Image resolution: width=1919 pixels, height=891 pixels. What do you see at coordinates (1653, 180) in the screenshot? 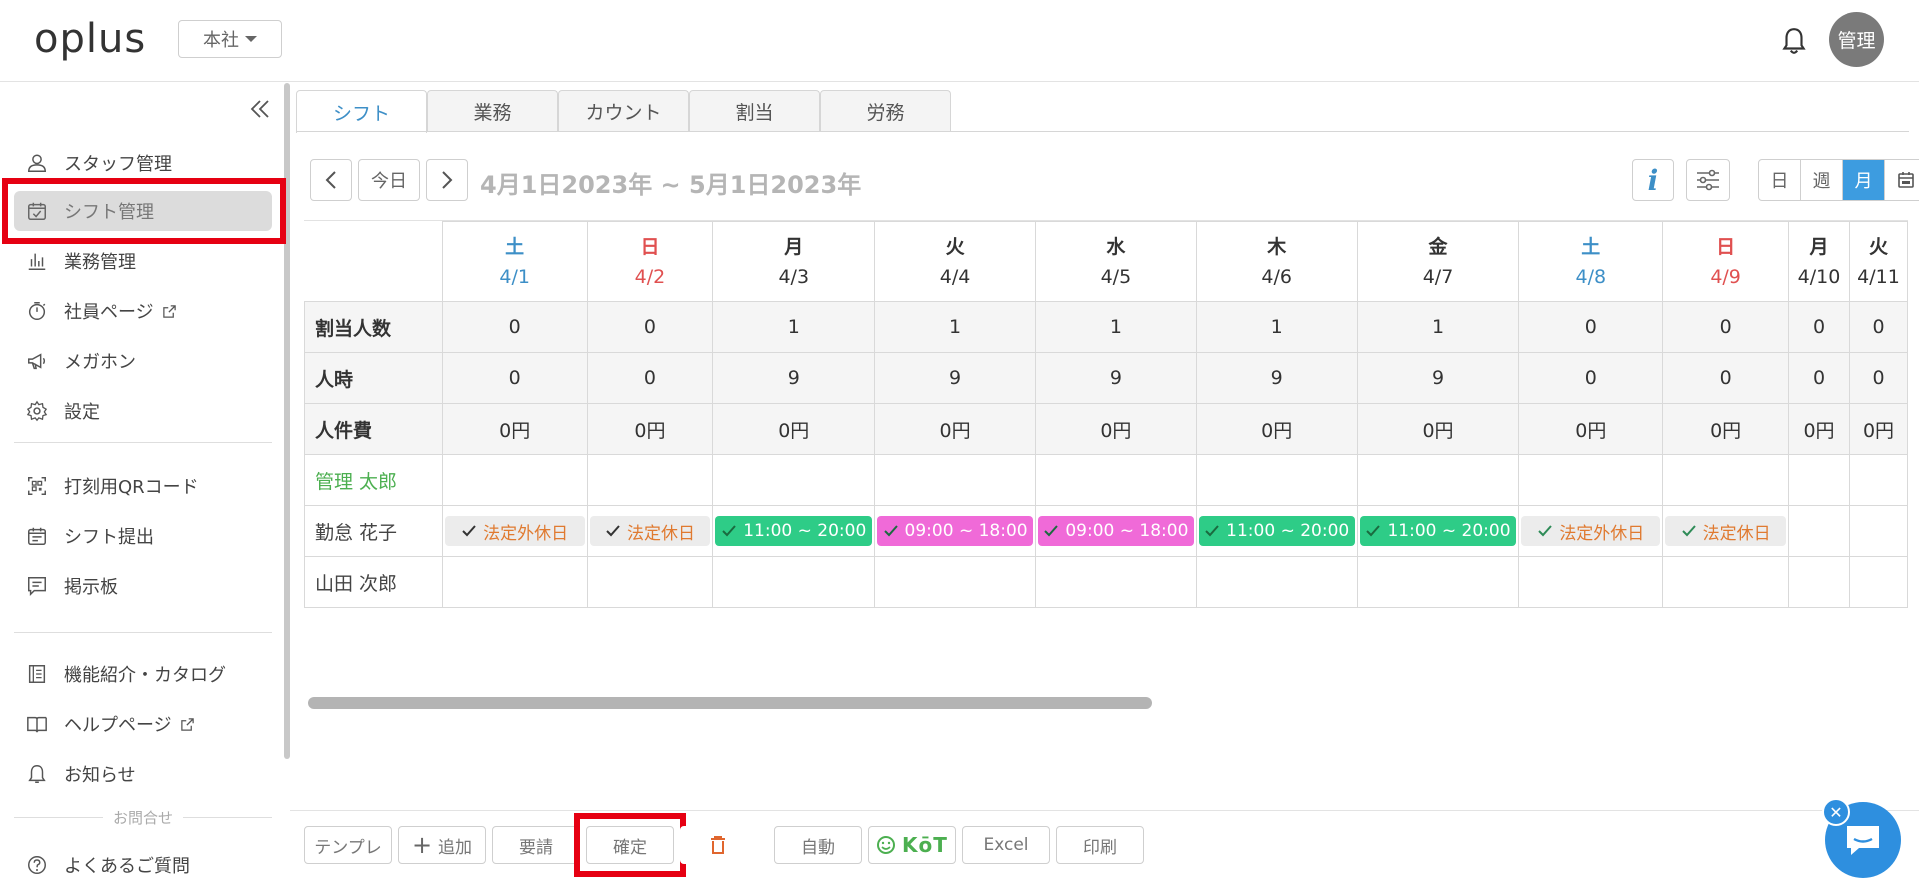
I see `info-button: i` at bounding box center [1653, 180].